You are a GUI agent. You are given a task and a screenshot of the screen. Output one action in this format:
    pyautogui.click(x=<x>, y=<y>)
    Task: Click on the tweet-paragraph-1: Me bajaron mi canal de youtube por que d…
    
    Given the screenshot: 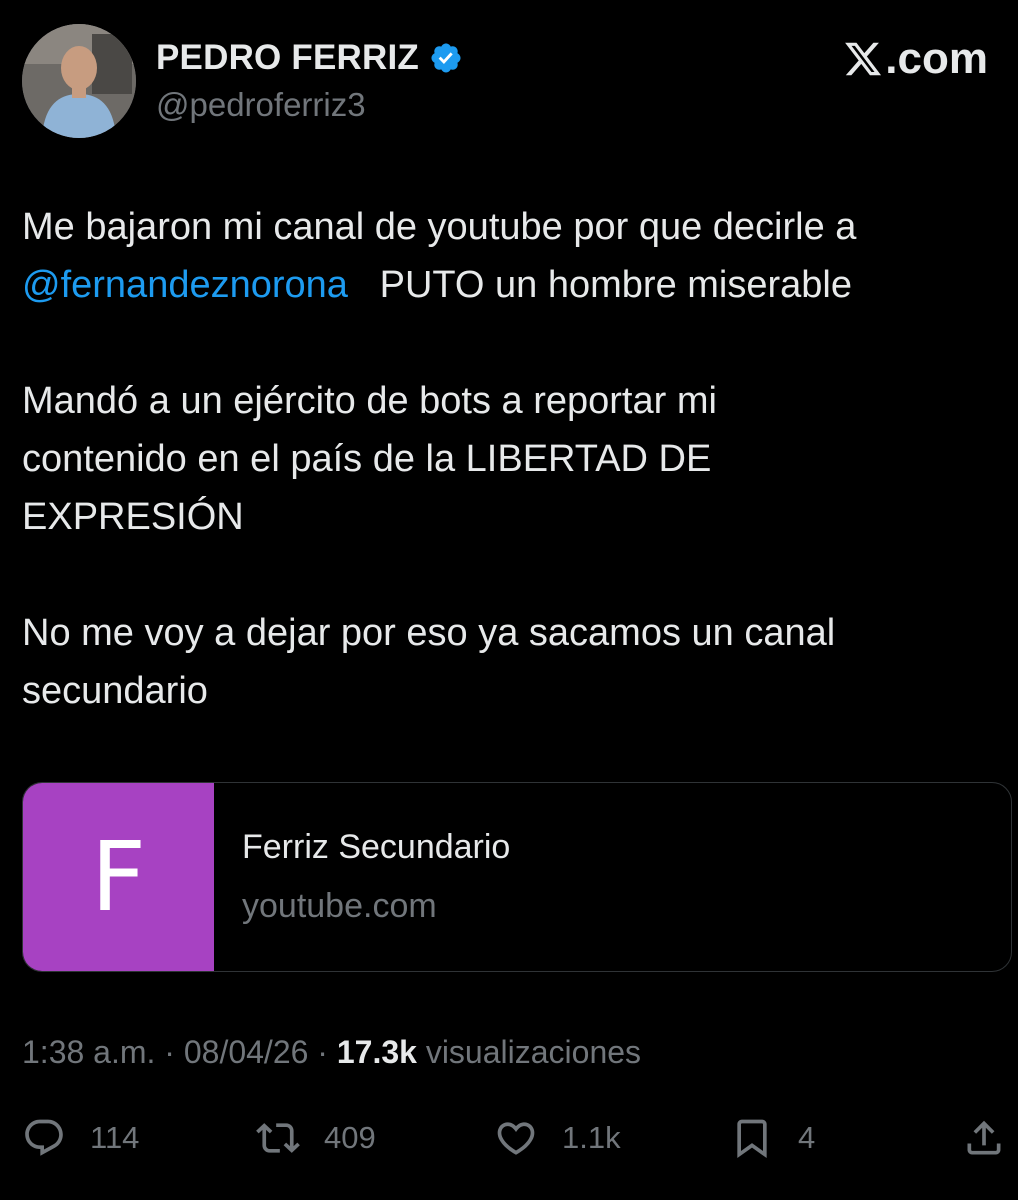 What is the action you would take?
    pyautogui.click(x=509, y=256)
    